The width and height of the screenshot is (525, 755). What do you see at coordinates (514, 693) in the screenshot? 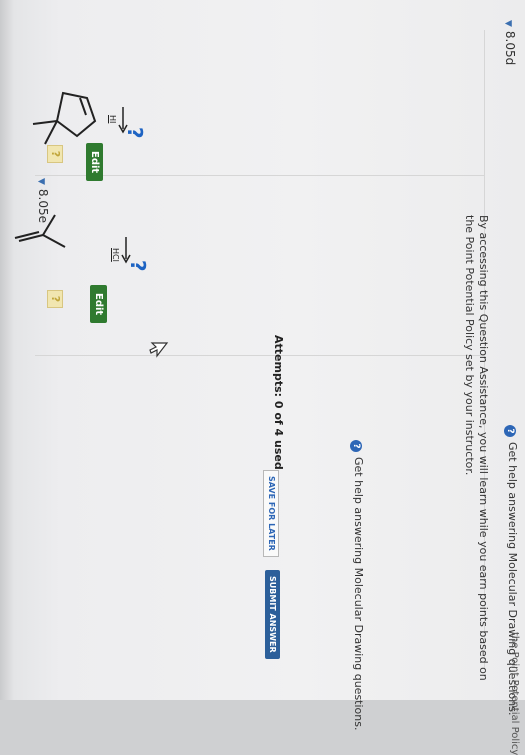
I see `point-potential-policy-link: the Point Potential Policy` at bounding box center [514, 693].